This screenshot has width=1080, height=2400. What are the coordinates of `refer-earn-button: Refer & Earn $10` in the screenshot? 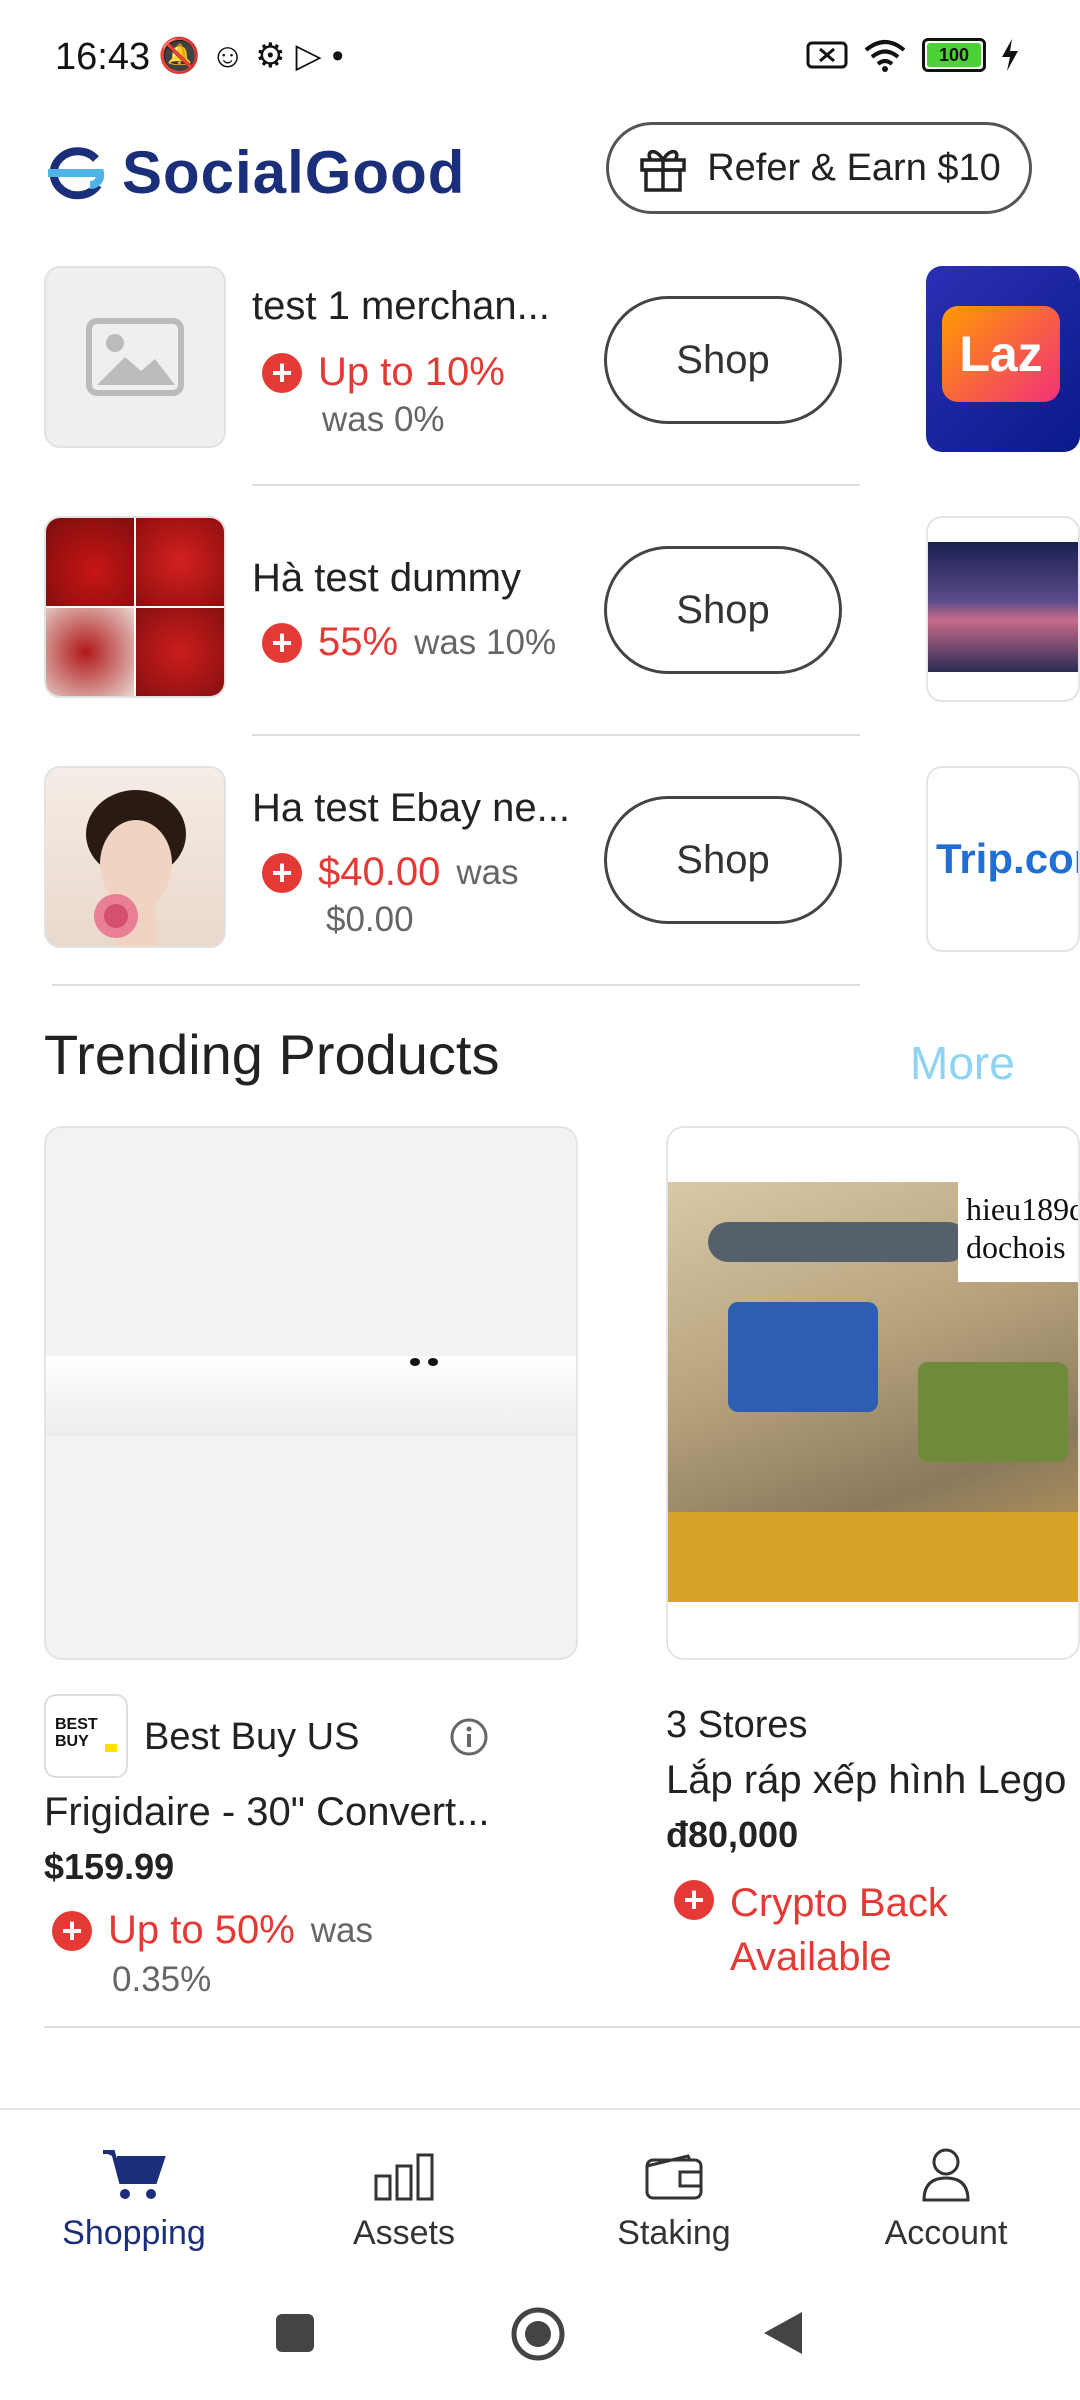 It's located at (819, 168).